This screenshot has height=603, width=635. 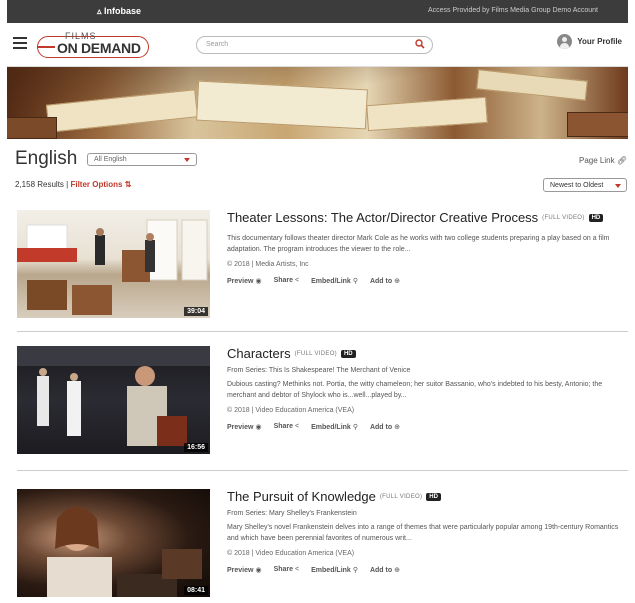 What do you see at coordinates (314, 45) in the screenshot?
I see `search-input: Search` at bounding box center [314, 45].